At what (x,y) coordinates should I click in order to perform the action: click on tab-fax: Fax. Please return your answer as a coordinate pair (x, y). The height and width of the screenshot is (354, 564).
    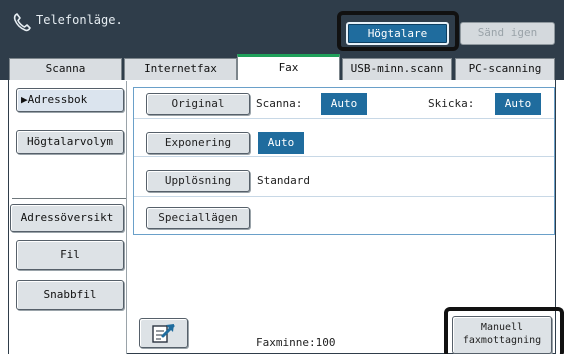
    Looking at the image, I should click on (288, 67).